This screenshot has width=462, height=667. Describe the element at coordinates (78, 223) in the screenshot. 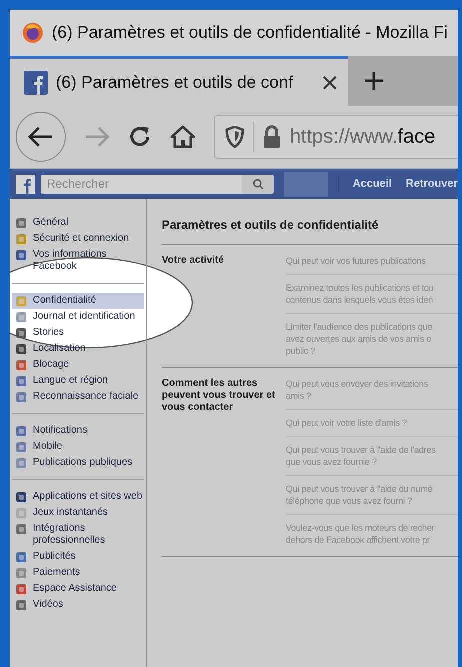

I see `sidebar-item: Général` at that location.